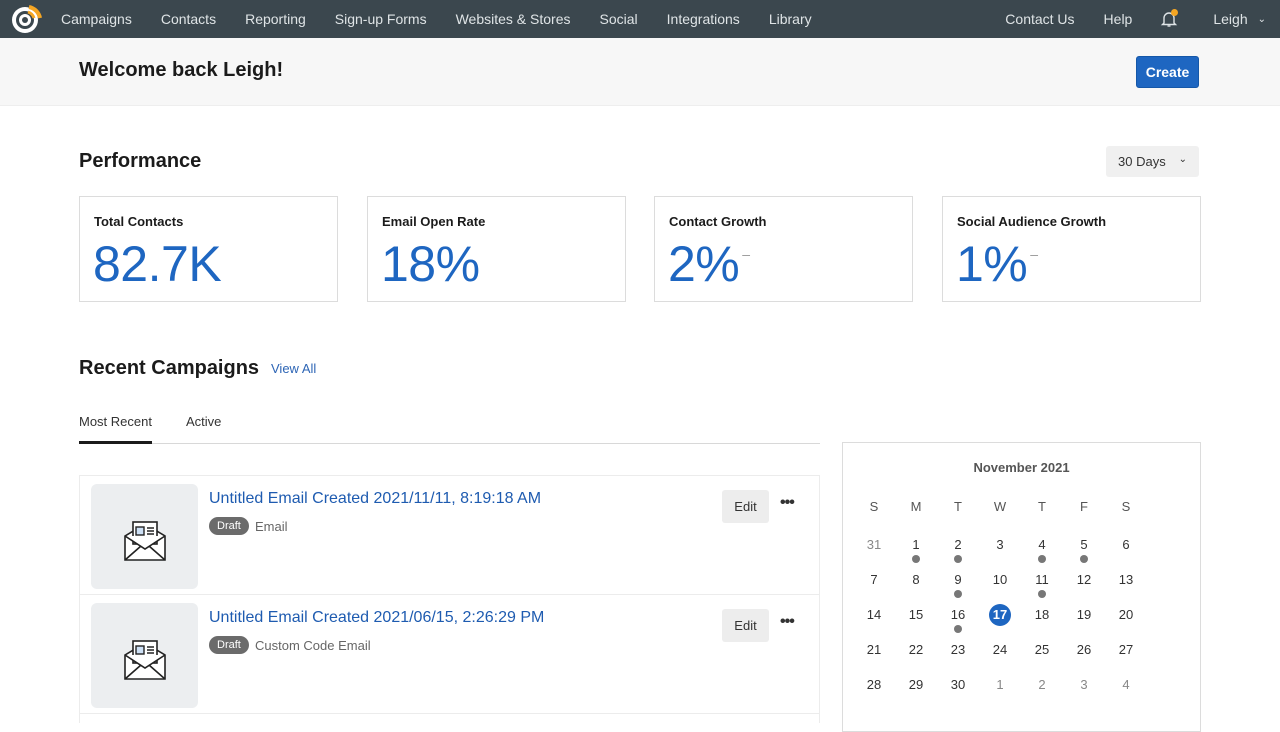 This screenshot has width=1280, height=732. I want to click on calendar-day: 16, so click(958, 621).